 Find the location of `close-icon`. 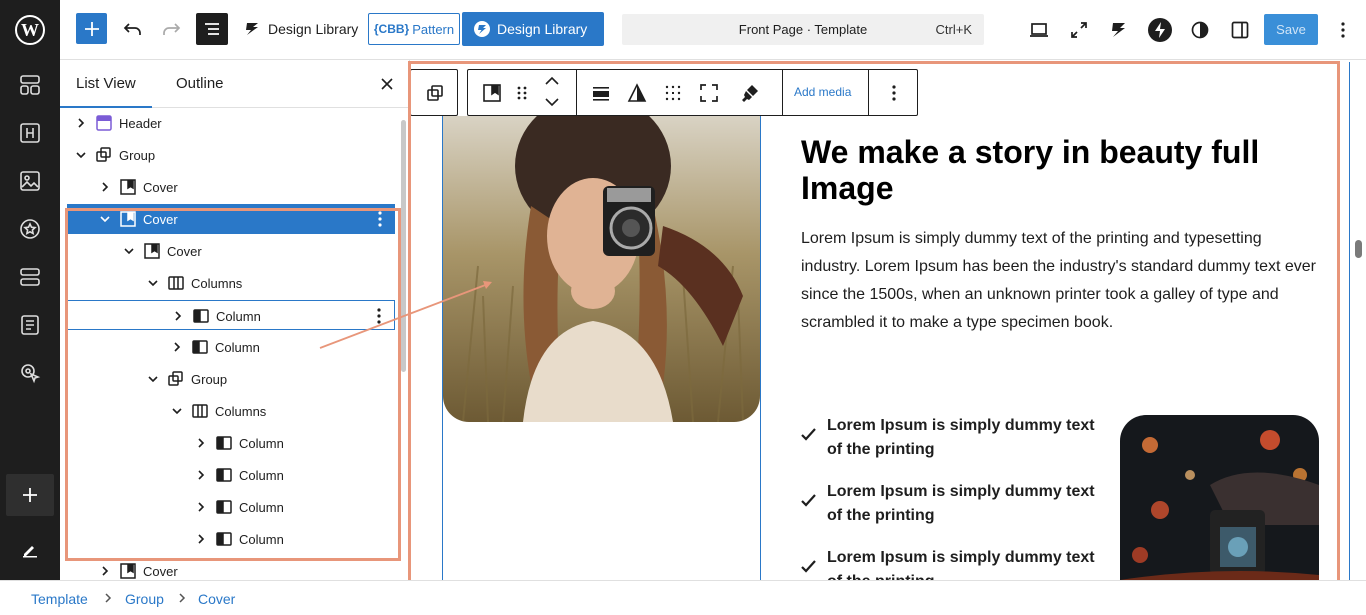

close-icon is located at coordinates (387, 84).